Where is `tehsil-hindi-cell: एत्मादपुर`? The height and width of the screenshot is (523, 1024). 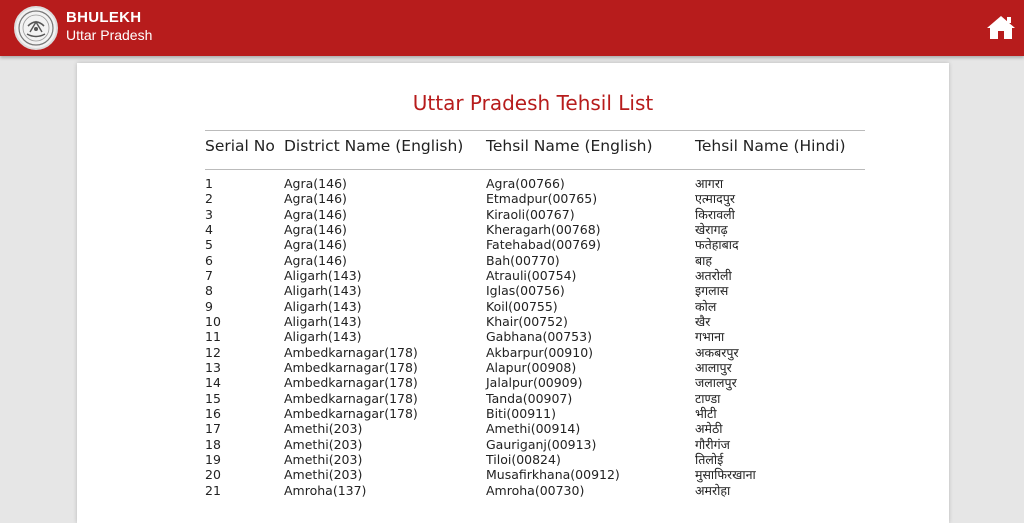 tehsil-hindi-cell: एत्मादपुर is located at coordinates (715, 199).